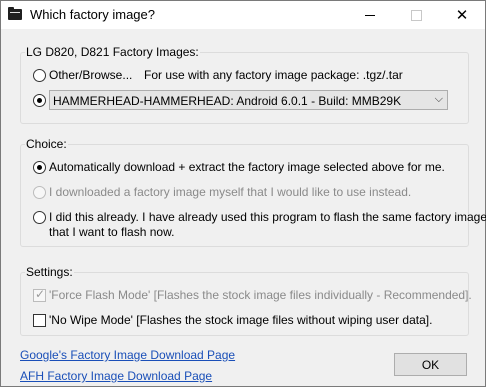 The width and height of the screenshot is (486, 387). What do you see at coordinates (438, 98) in the screenshot?
I see `chevron-down-icon: ⌵` at bounding box center [438, 98].